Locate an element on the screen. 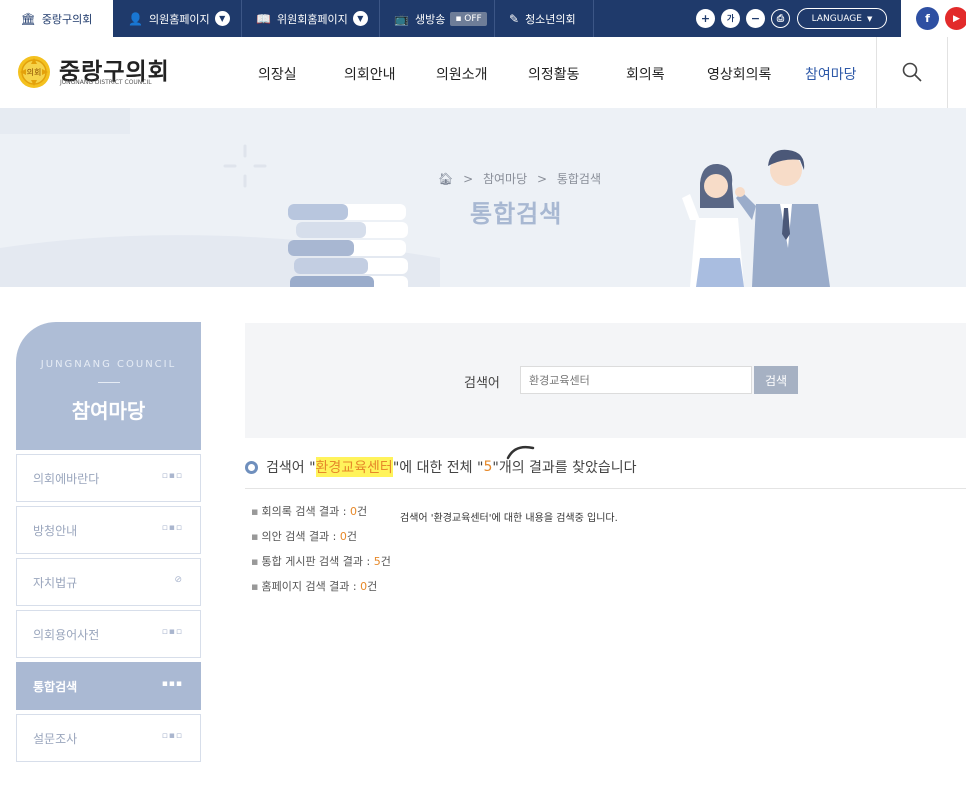 Image resolution: width=966 pixels, height=788 pixels. font-size-reset-button: 가 is located at coordinates (730, 18).